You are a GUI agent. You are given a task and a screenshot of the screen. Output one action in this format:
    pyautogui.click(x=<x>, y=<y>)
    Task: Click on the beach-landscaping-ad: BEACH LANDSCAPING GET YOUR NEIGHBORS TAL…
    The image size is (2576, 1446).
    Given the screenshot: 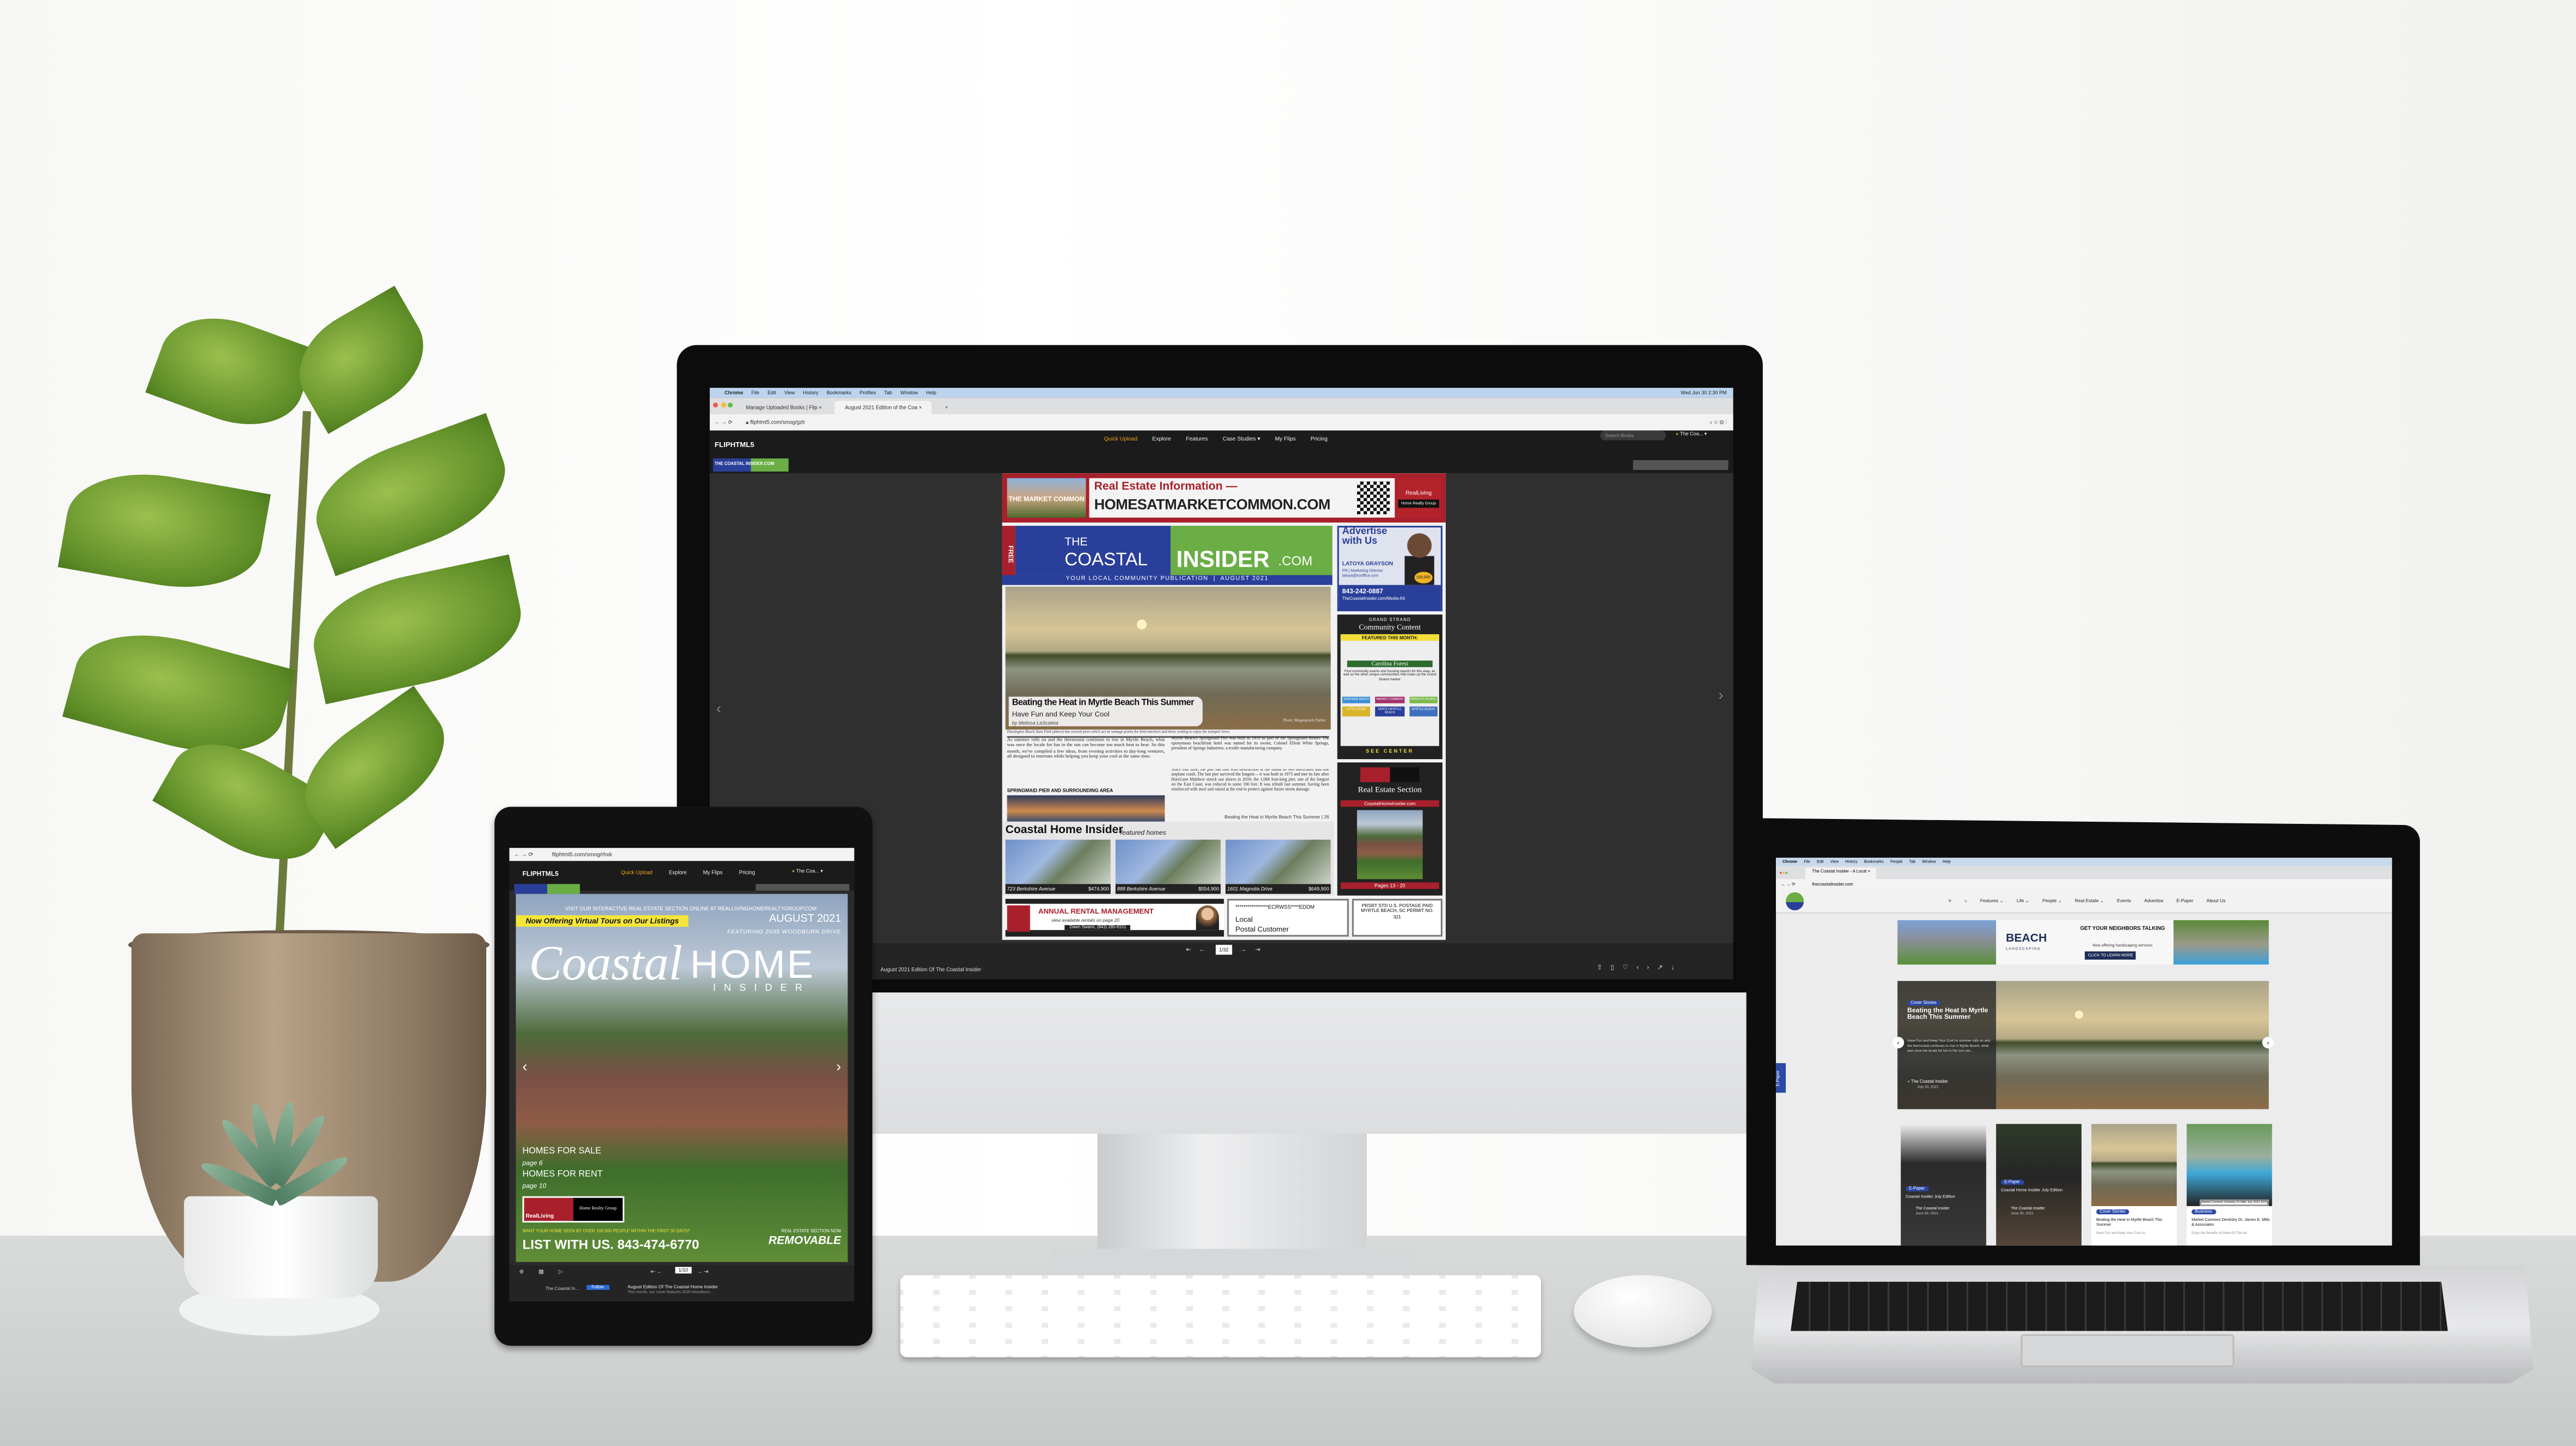 What is the action you would take?
    pyautogui.click(x=2083, y=942)
    